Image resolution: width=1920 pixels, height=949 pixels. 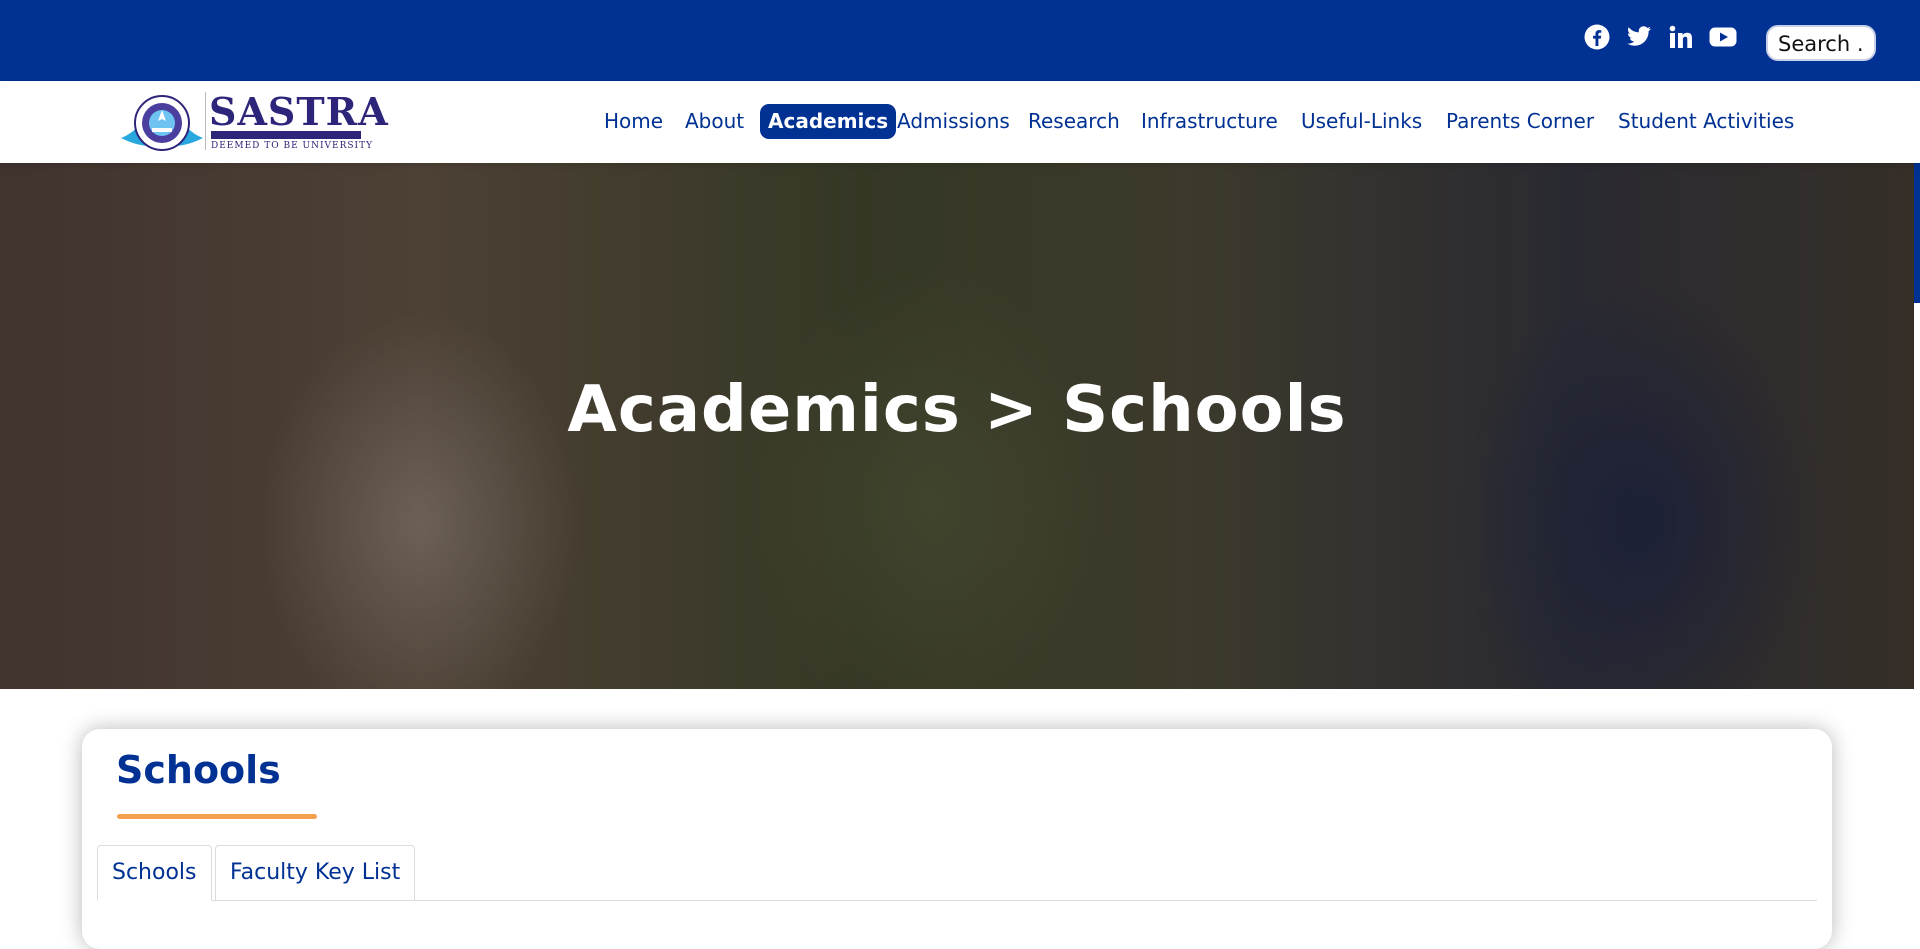 What do you see at coordinates (154, 873) in the screenshot?
I see `tab-schools: Schools` at bounding box center [154, 873].